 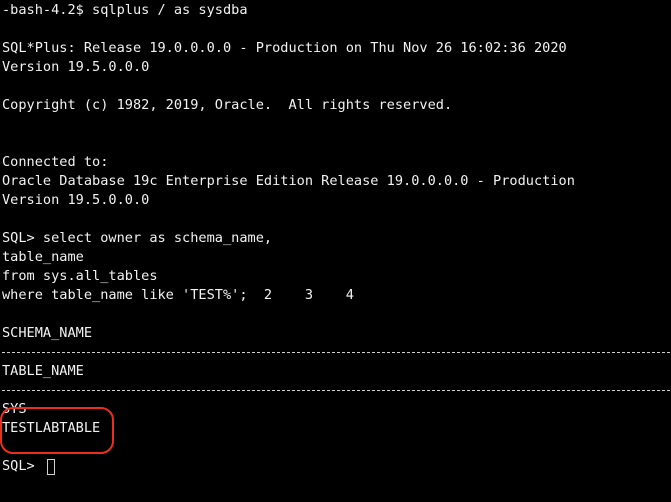 What do you see at coordinates (22, 466) in the screenshot?
I see `sql-prompt: SQL>` at bounding box center [22, 466].